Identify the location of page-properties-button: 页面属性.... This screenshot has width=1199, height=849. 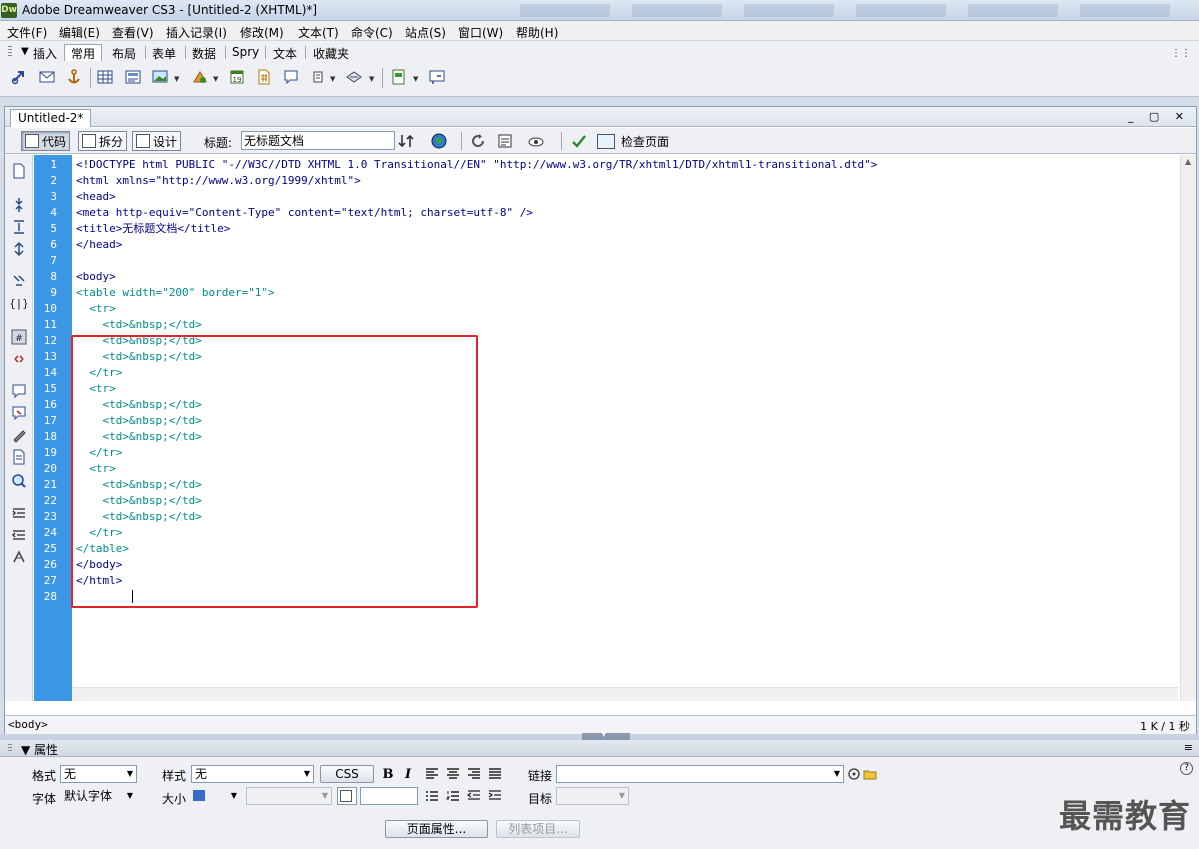
(436, 829).